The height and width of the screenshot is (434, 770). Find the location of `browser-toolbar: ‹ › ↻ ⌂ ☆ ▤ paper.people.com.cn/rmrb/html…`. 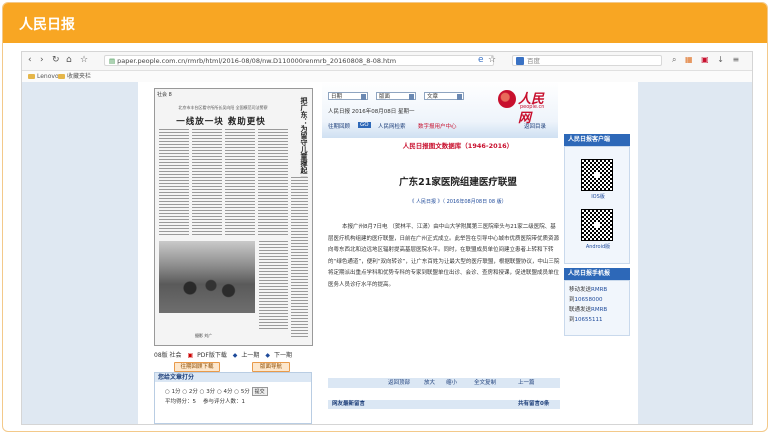

browser-toolbar: ‹ › ↻ ⌂ ☆ ▤ paper.people.com.cn/rmrb/html… is located at coordinates (387, 61).